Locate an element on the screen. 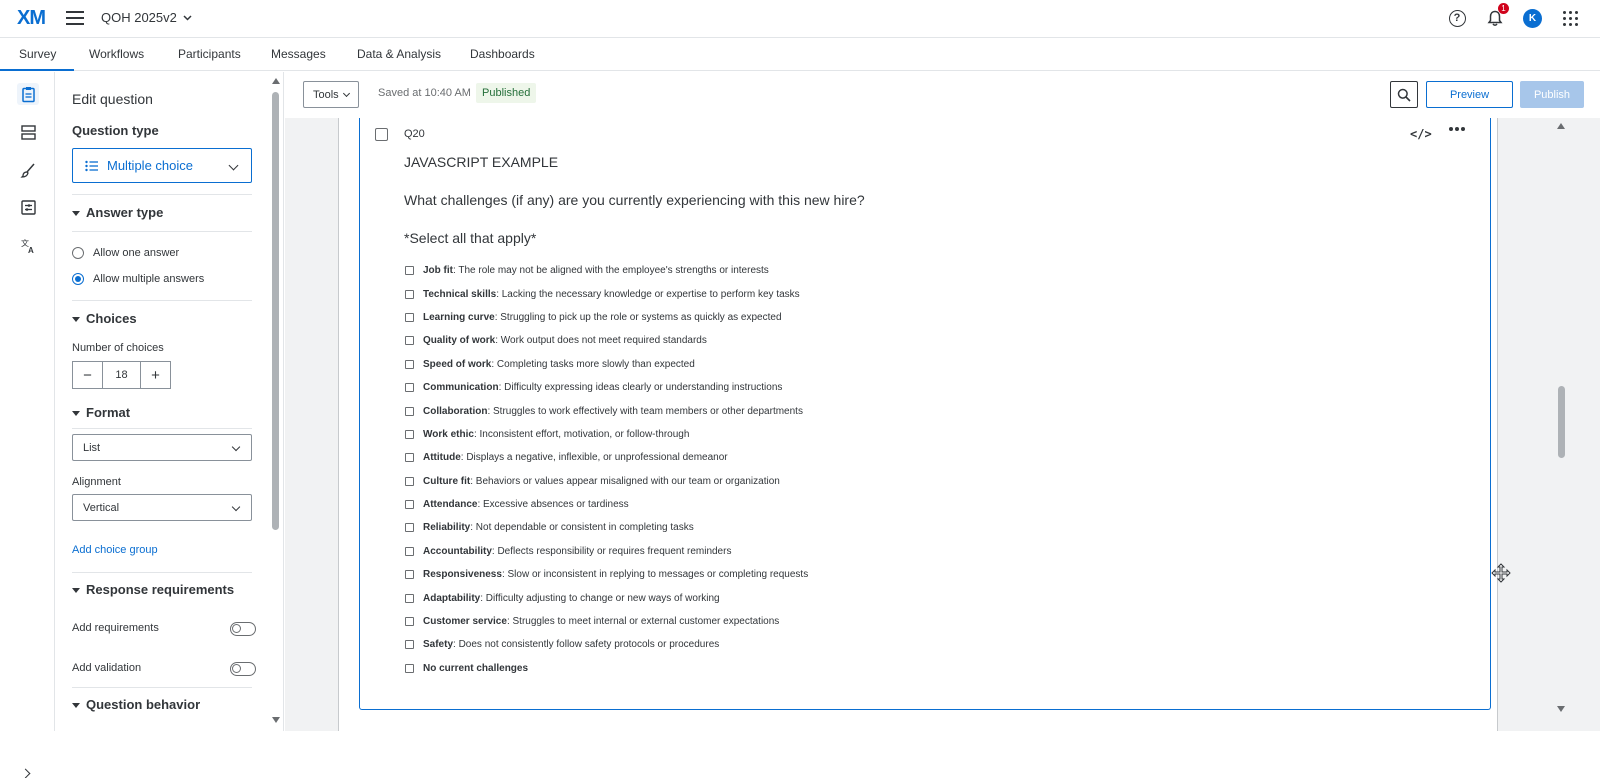 Image resolution: width=1600 pixels, height=778 pixels. question-select-checkbox is located at coordinates (381, 134).